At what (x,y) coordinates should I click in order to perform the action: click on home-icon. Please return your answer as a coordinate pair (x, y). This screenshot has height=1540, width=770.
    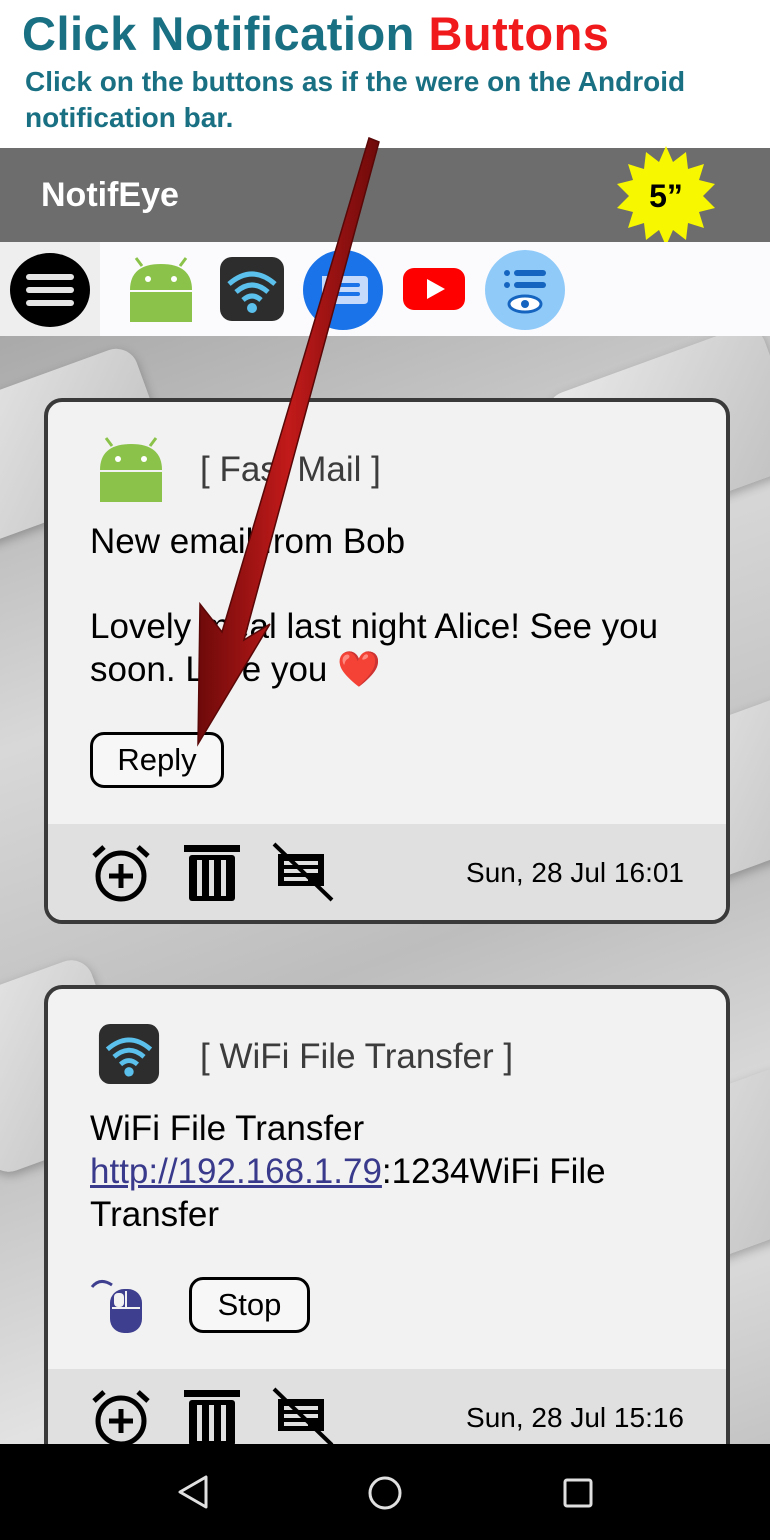
    Looking at the image, I should click on (385, 1493).